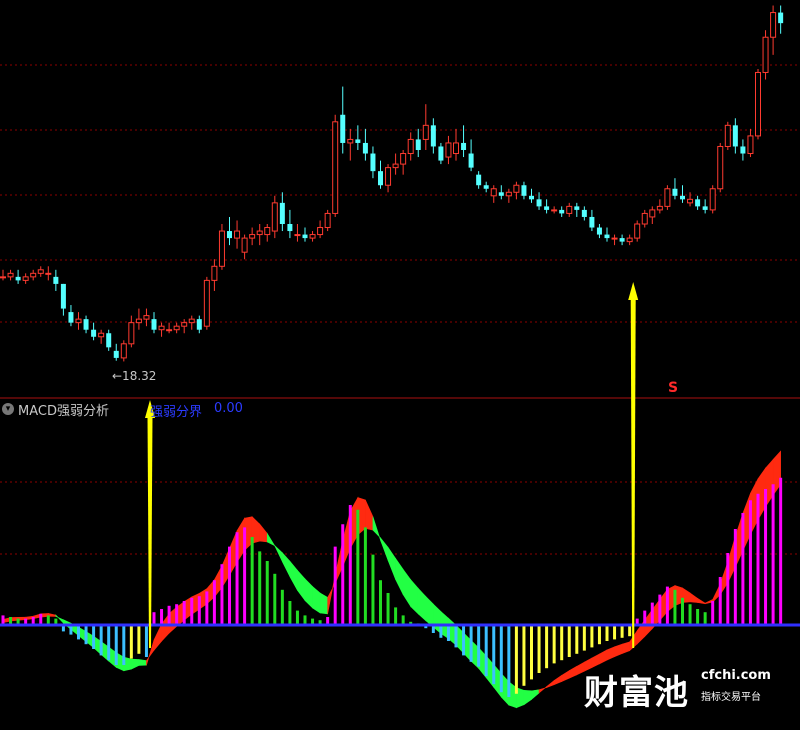  Describe the element at coordinates (731, 697) in the screenshot. I see `watermark-tagline: 指标交易平台` at that location.